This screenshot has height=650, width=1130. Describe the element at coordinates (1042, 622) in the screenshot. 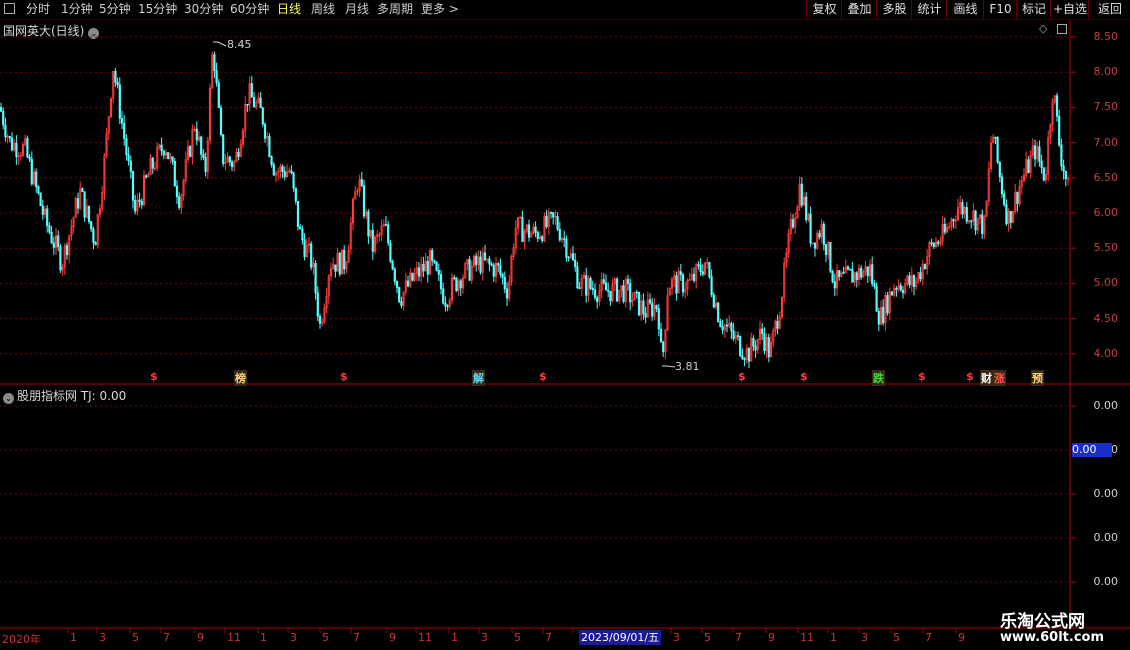

I see `watermark-title: 乐淘公式网` at that location.